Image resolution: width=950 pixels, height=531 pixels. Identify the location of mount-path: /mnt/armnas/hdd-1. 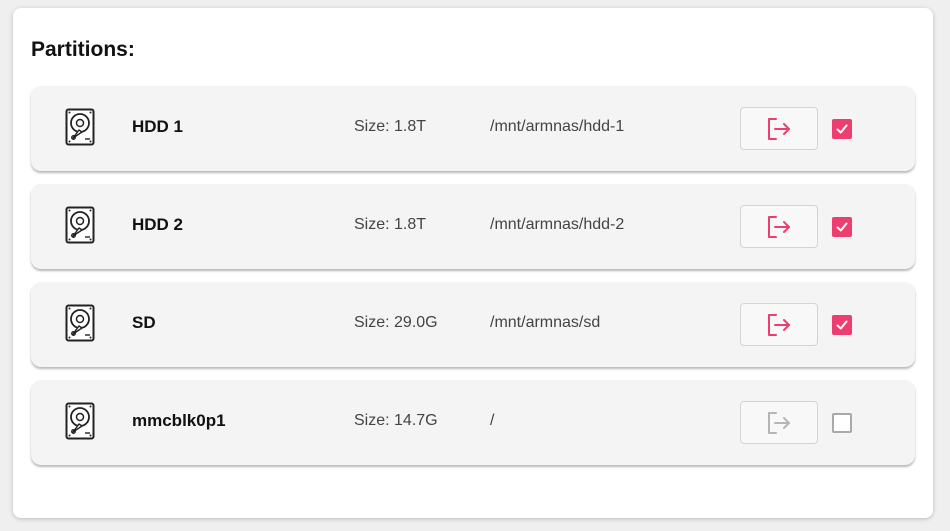
(557, 126).